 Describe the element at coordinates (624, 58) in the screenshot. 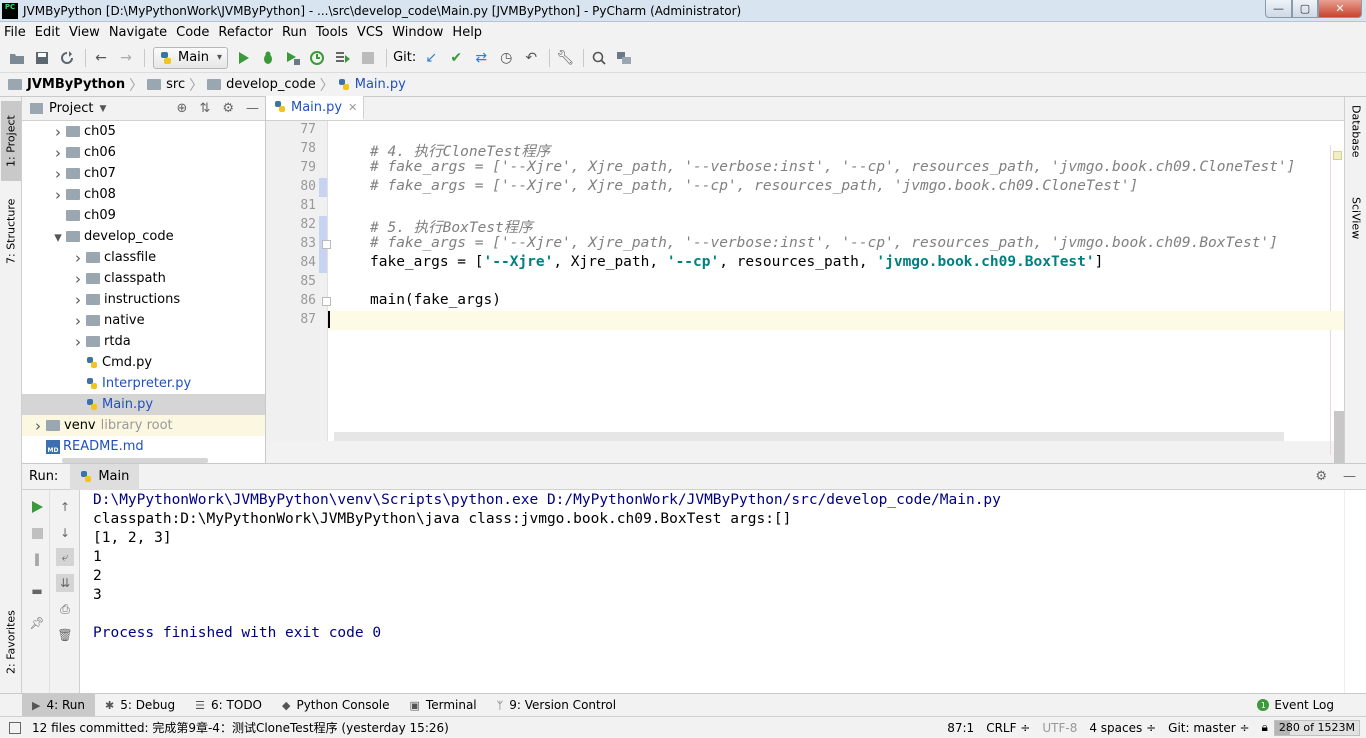

I see `ide-features-trainer-icon` at that location.